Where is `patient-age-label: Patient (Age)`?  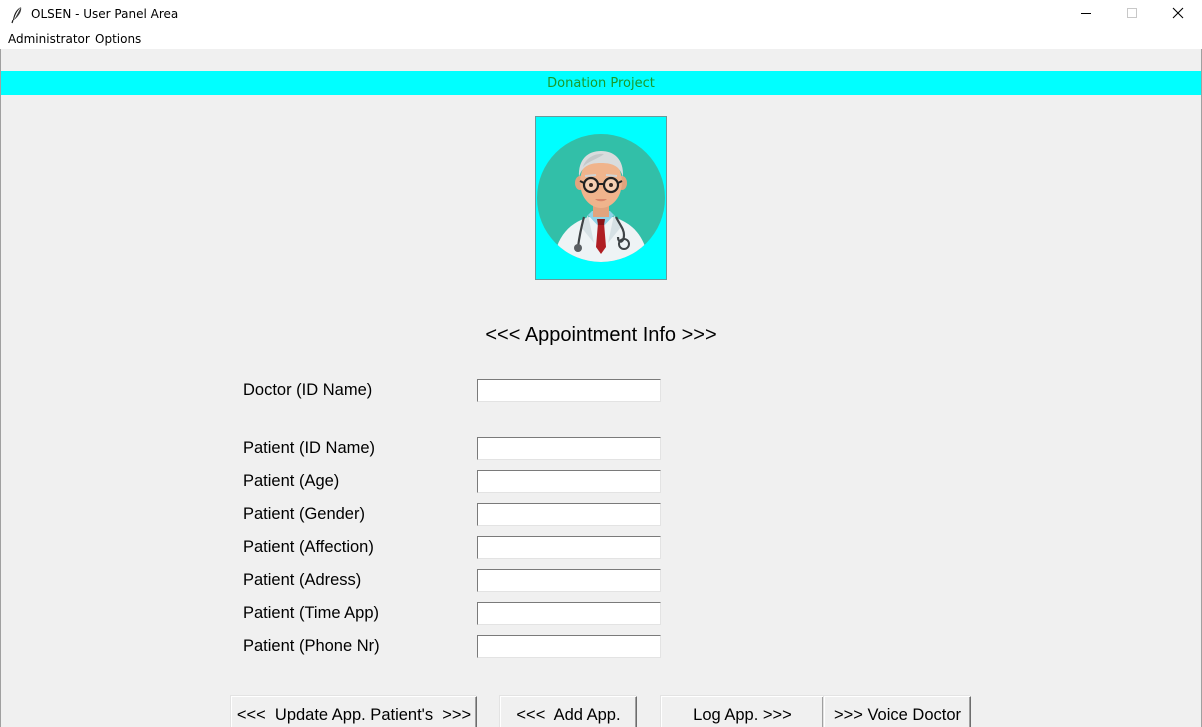
patient-age-label: Patient (Age) is located at coordinates (291, 481).